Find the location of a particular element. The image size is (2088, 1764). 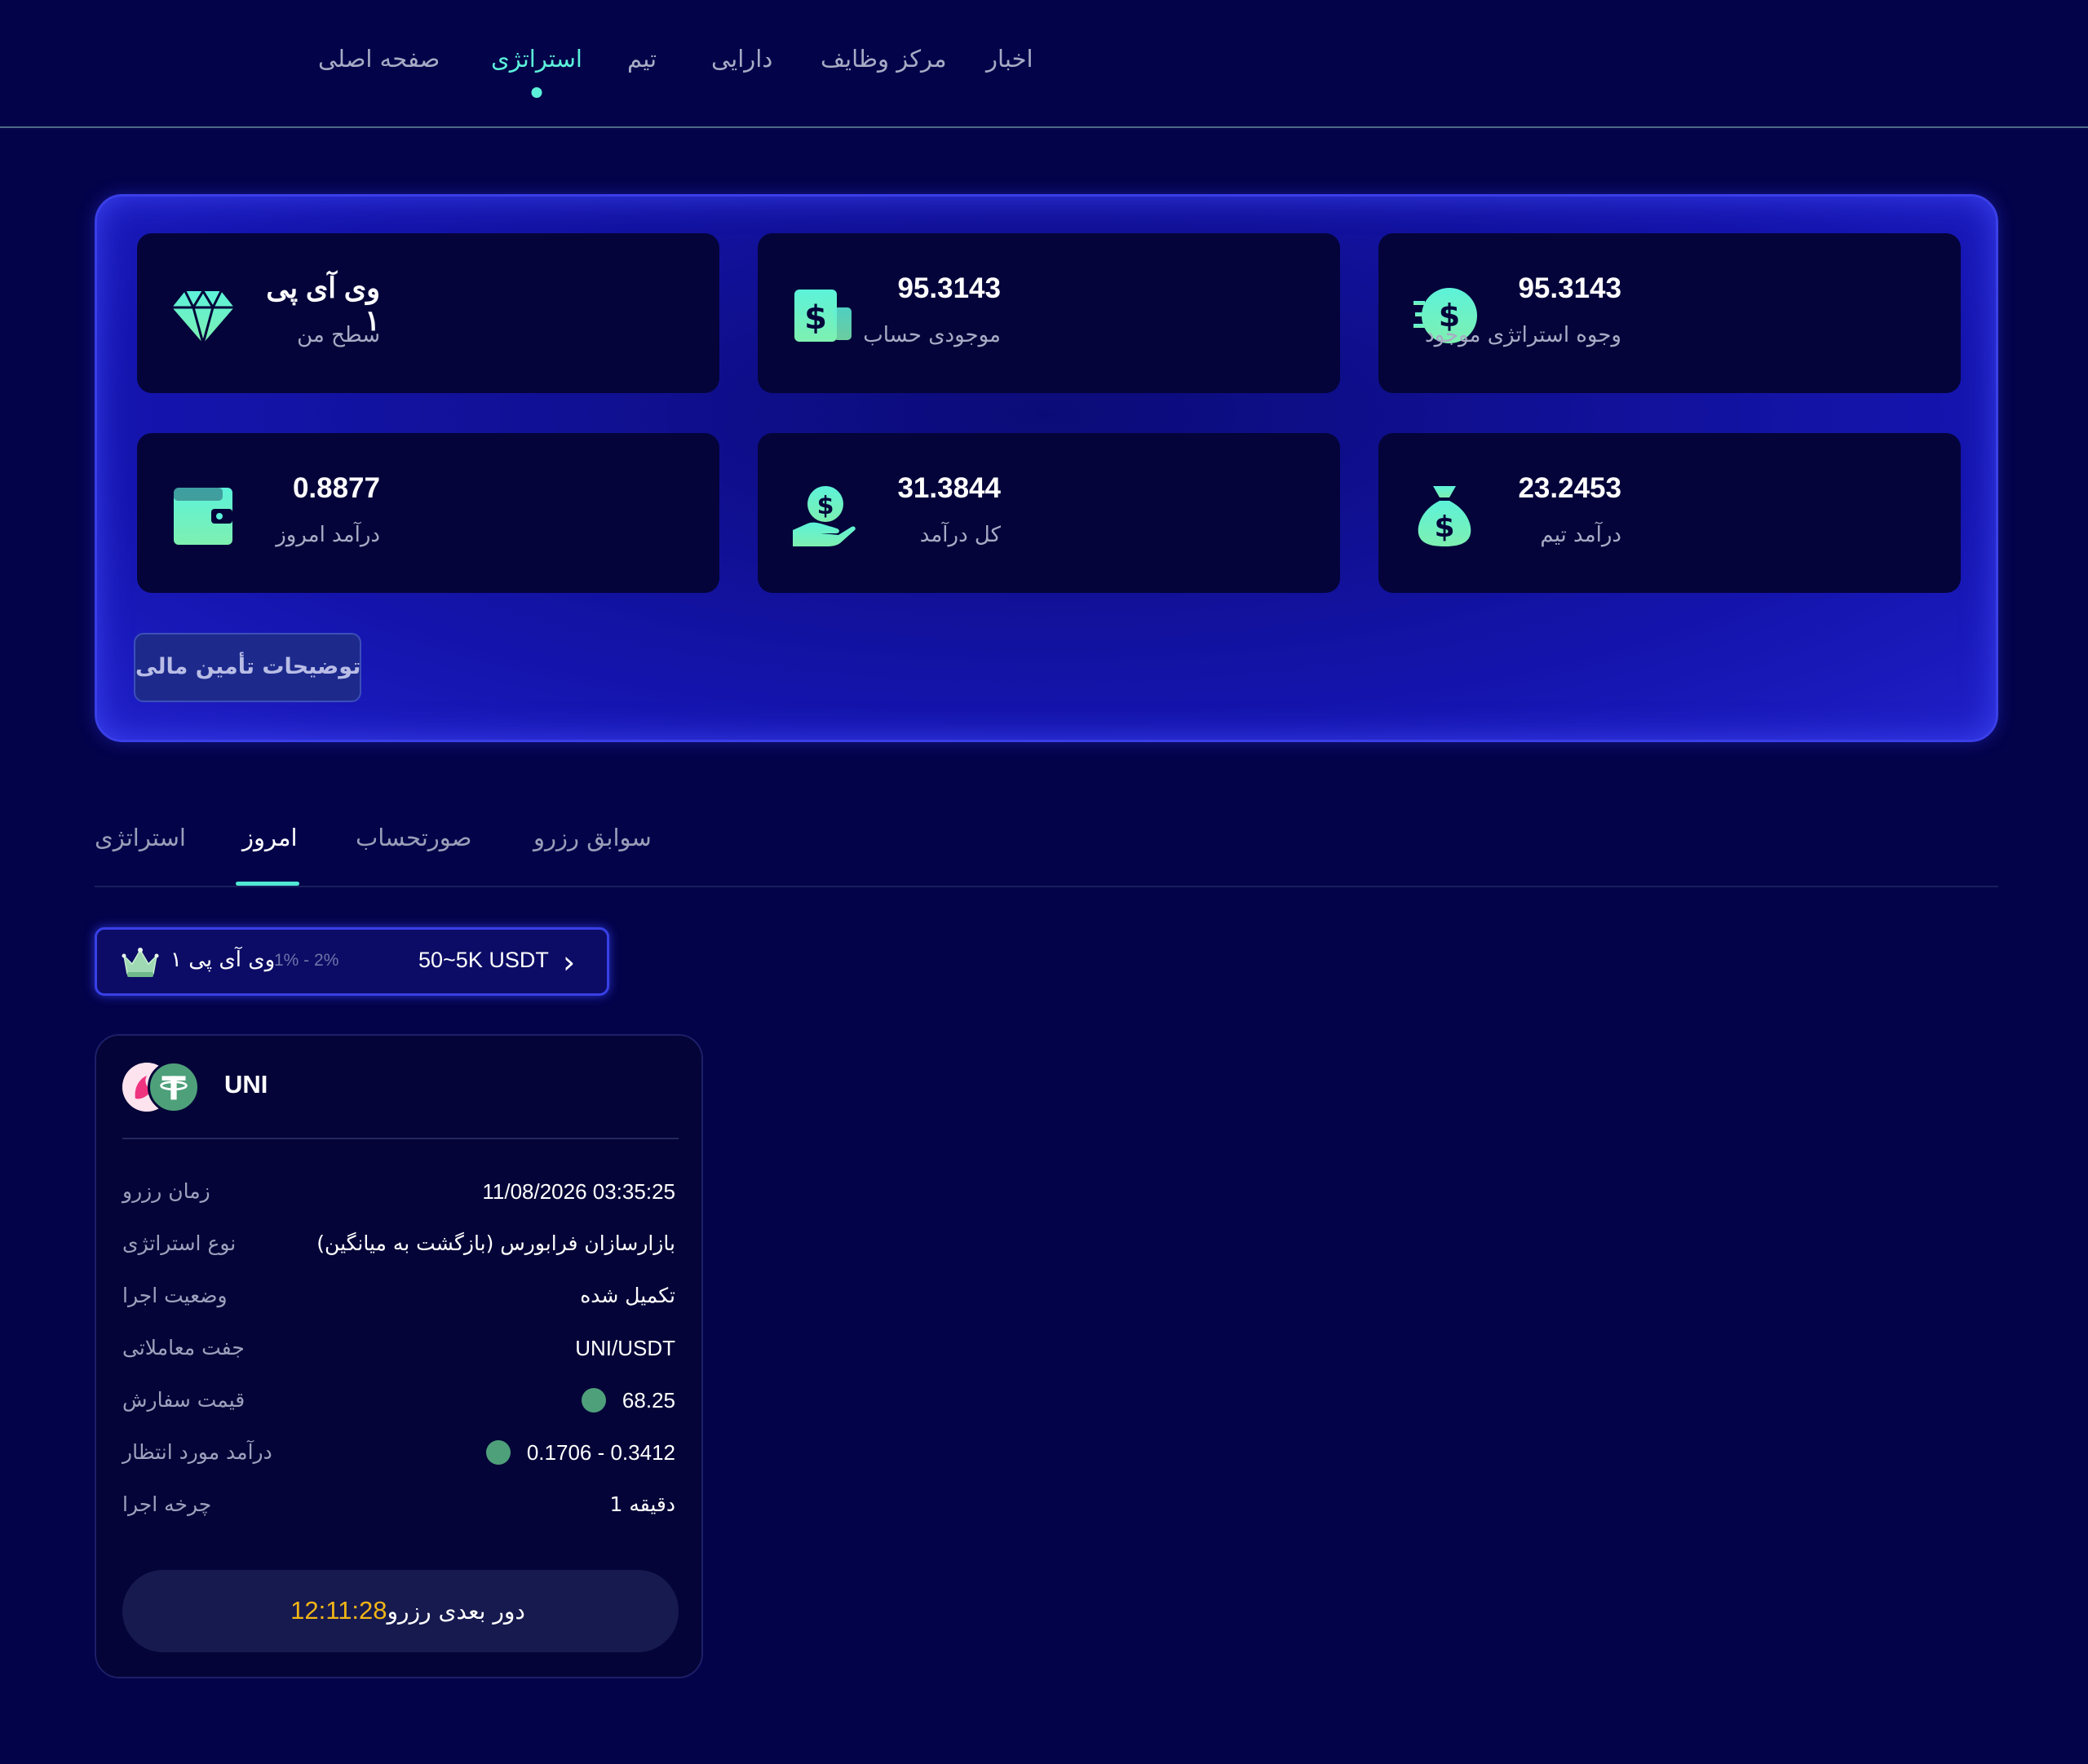

vip-level-selector: › 50~5K USDT 1% - 2% وی آی پی ۱ is located at coordinates (352, 961).